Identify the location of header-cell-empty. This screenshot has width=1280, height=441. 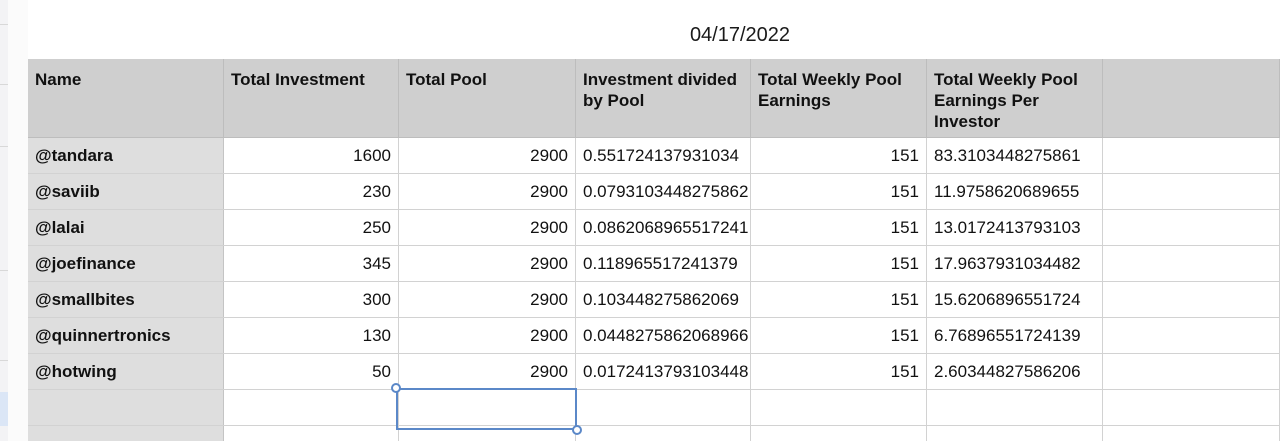
(1191, 98).